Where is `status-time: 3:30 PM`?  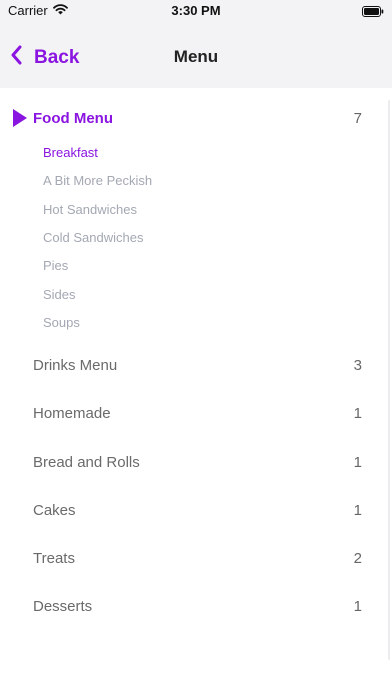
status-time: 3:30 PM is located at coordinates (196, 10).